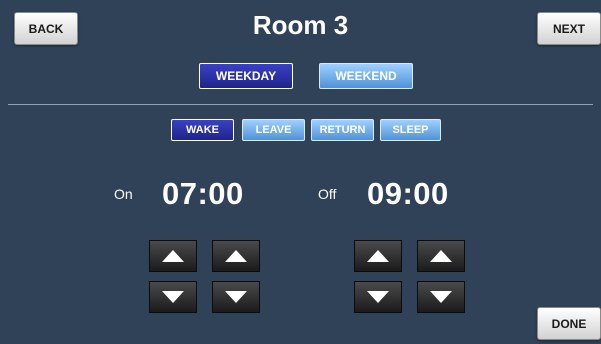 The height and width of the screenshot is (344, 601). Describe the element at coordinates (410, 130) in the screenshot. I see `event-sleep-button: SLEEP` at that location.